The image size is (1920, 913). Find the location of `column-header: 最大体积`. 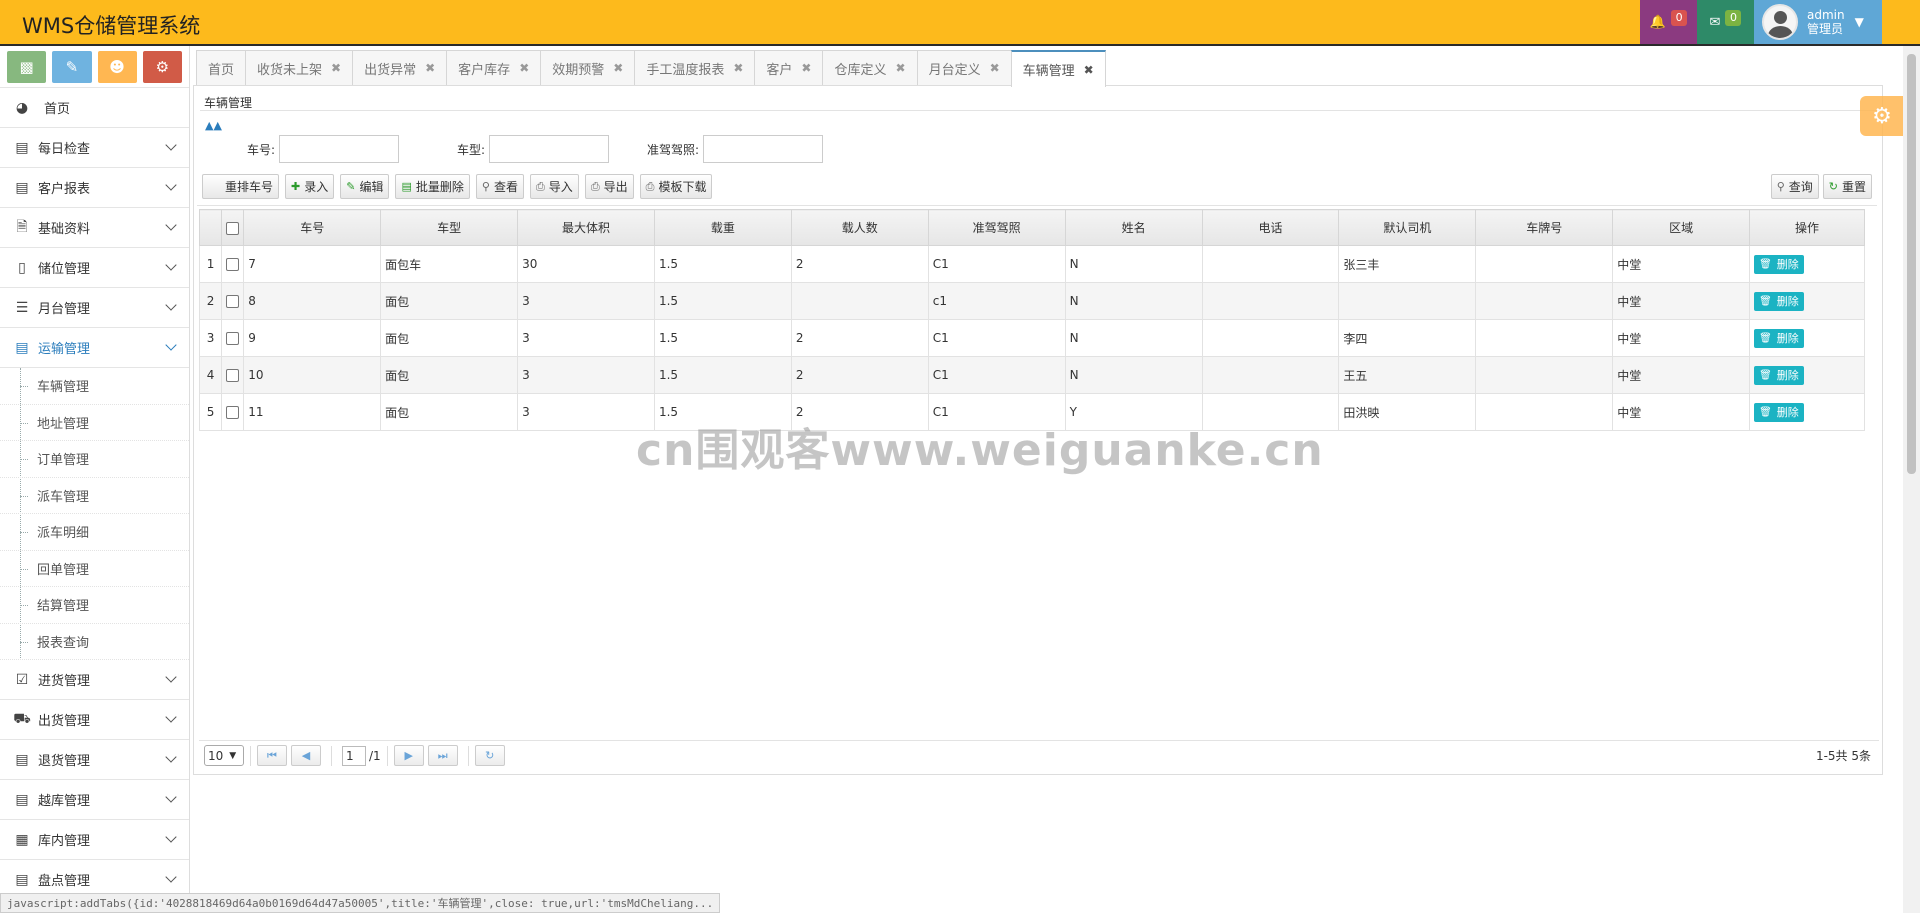

column-header: 最大体积 is located at coordinates (586, 227).